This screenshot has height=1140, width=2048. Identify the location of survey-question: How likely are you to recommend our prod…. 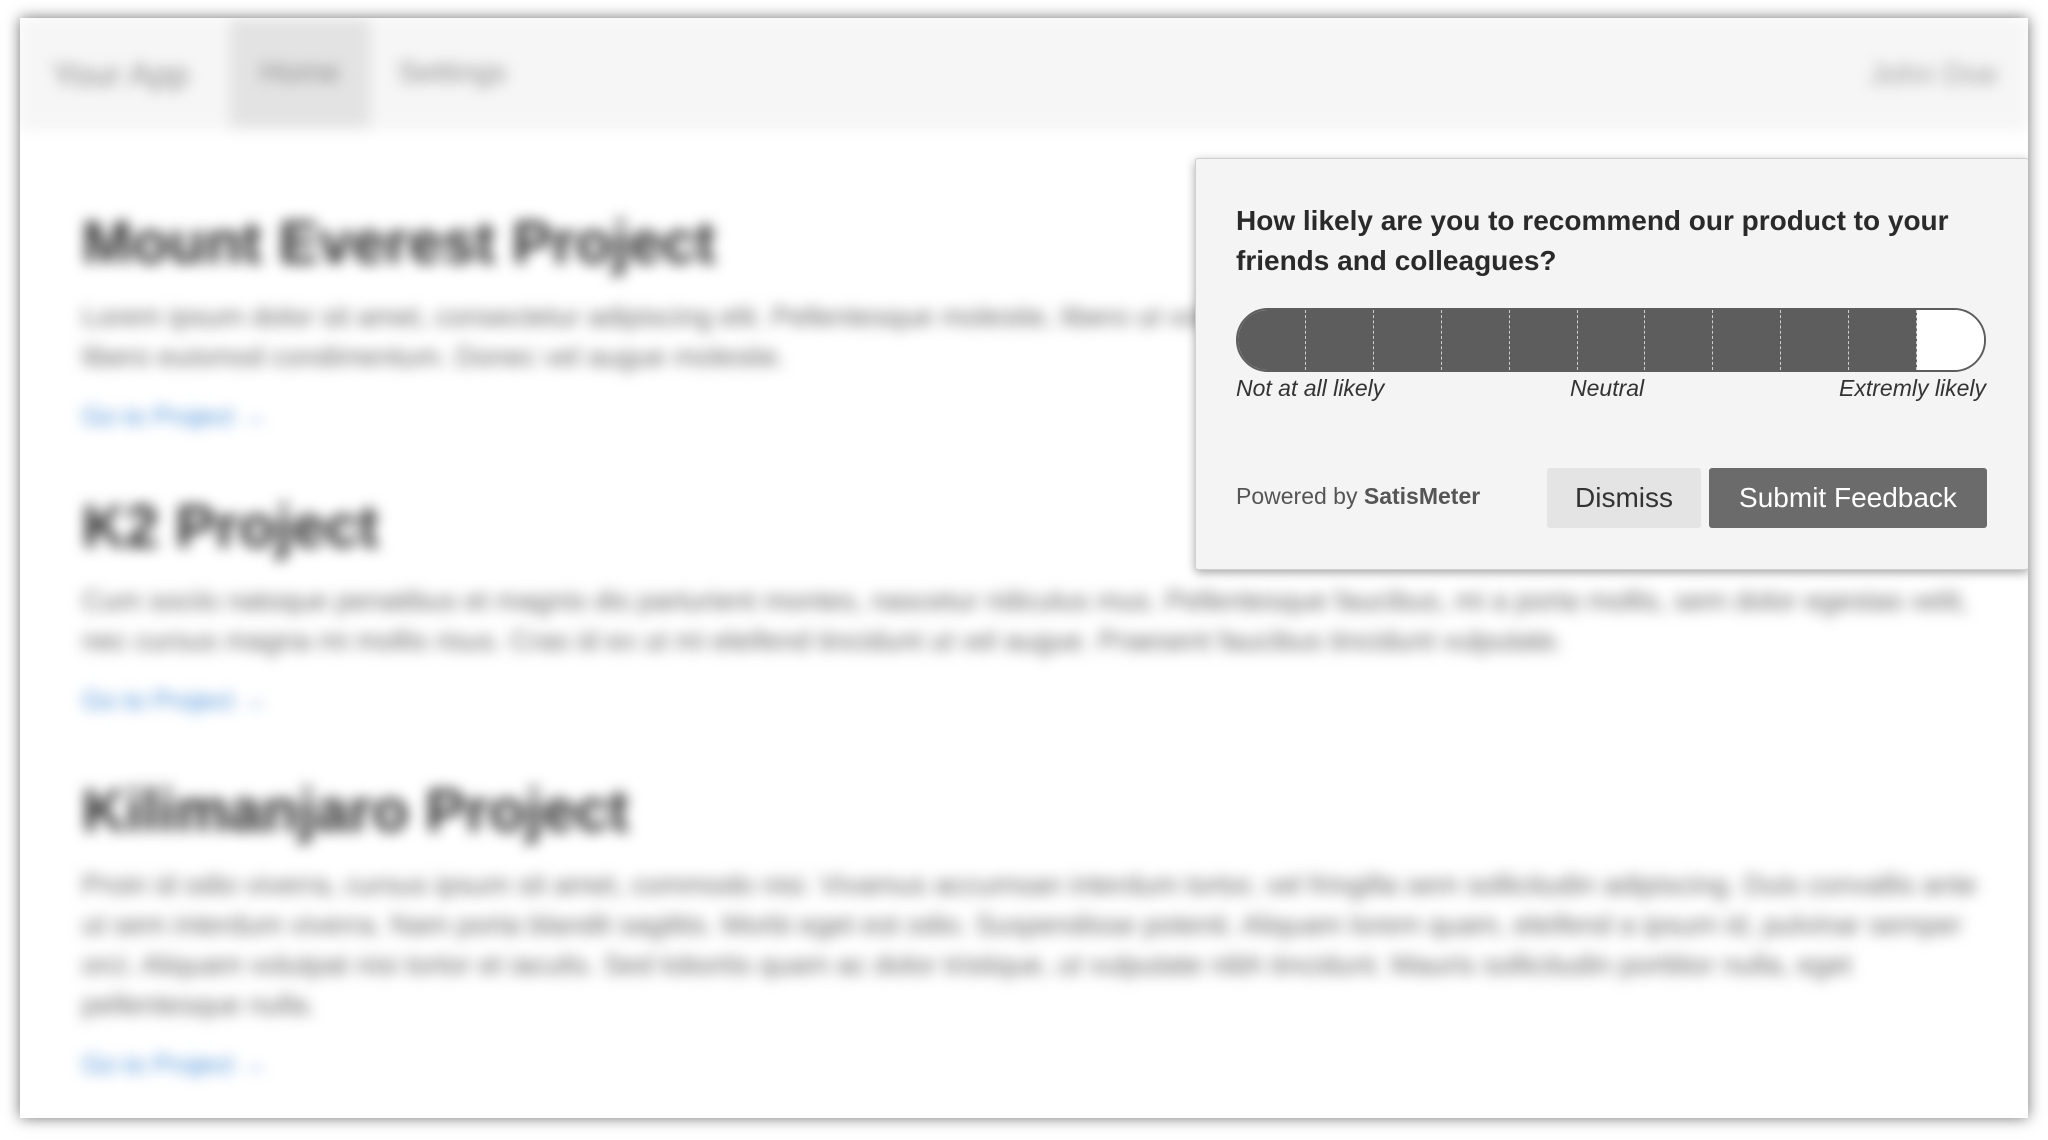
(1592, 240).